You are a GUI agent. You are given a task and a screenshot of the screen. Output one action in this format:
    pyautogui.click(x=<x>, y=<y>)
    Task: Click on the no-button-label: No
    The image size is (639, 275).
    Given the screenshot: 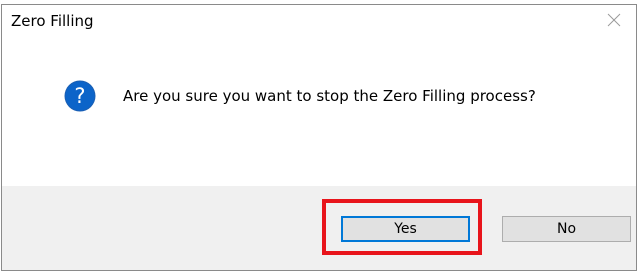 What is the action you would take?
    pyautogui.click(x=566, y=229)
    